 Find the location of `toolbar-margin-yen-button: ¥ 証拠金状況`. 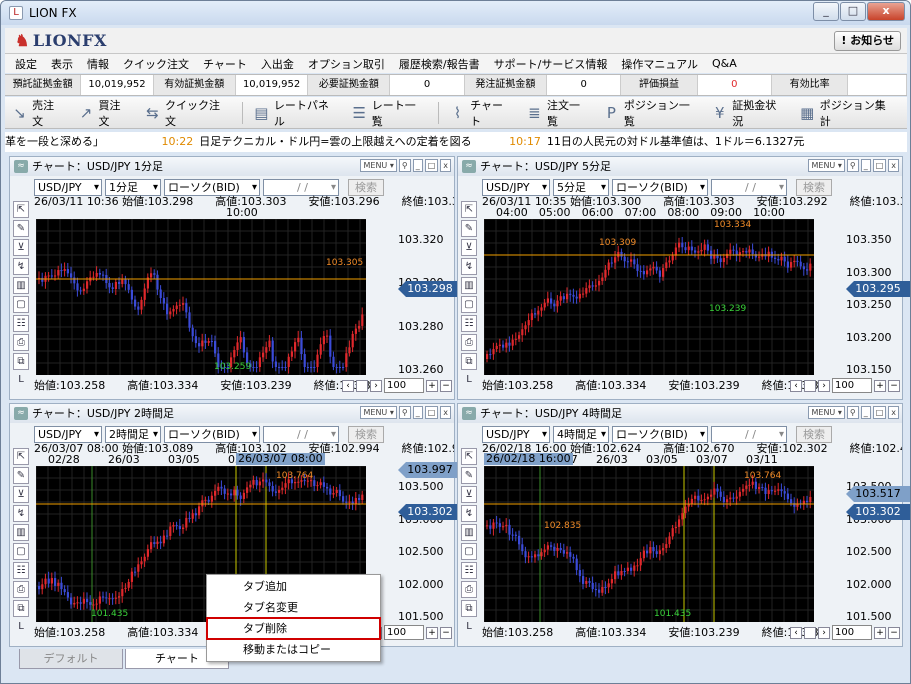

toolbar-margin-yen-button: ¥ 証拠金状況 is located at coordinates (747, 113).